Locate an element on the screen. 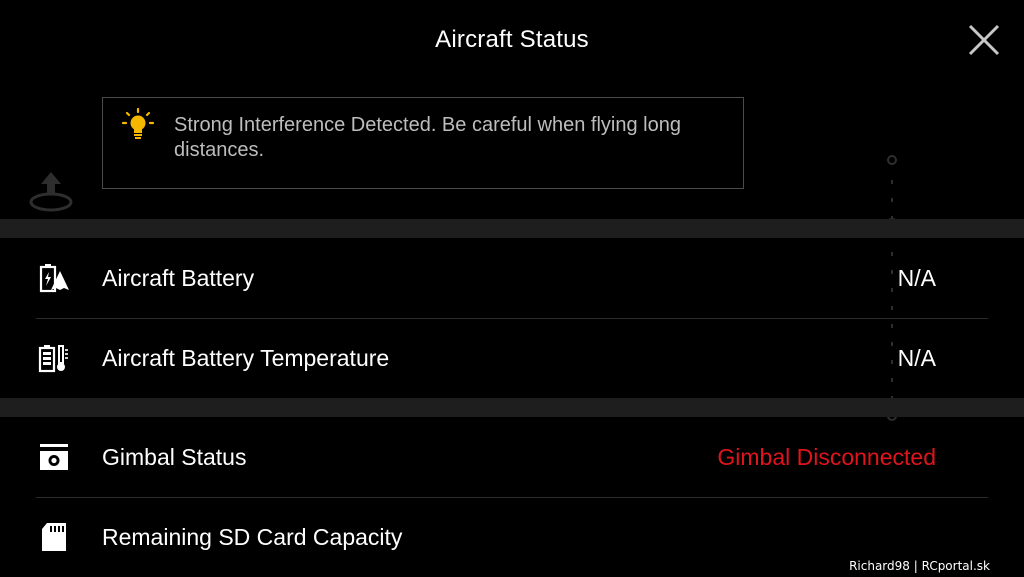  sd-card-icon is located at coordinates (54, 537).